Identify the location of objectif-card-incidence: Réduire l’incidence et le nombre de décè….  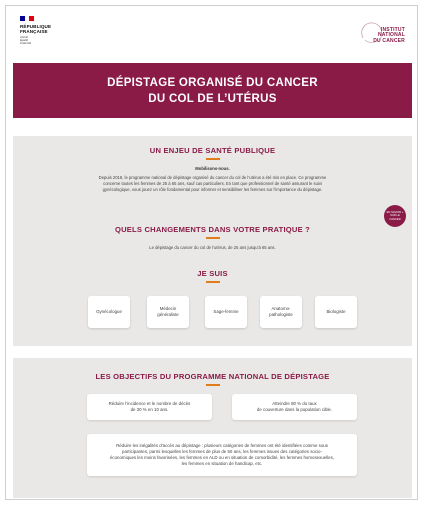
(149, 407).